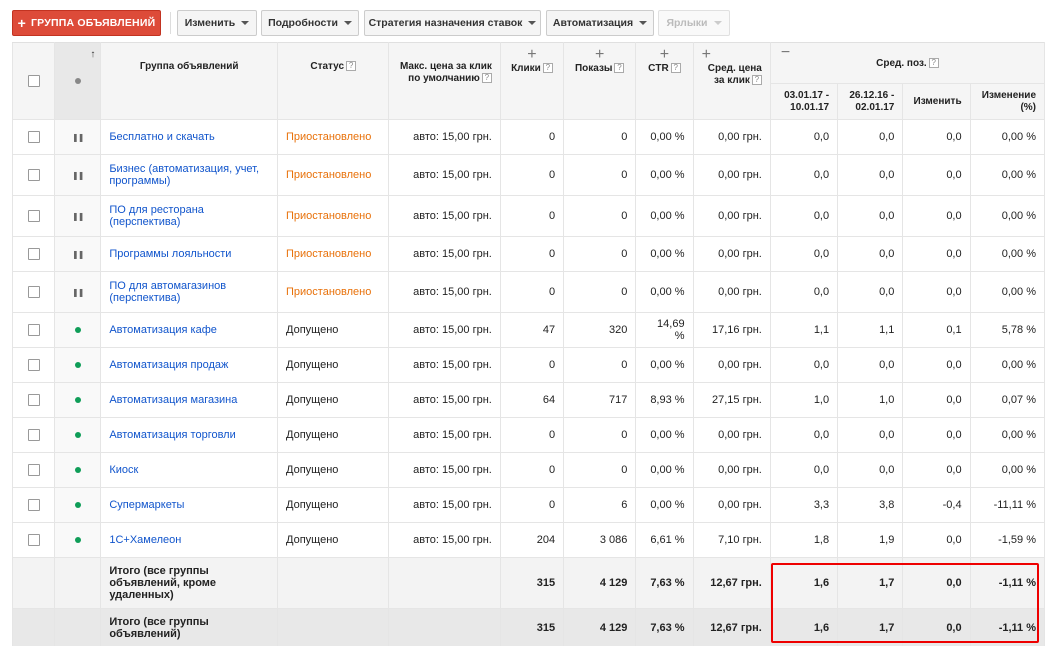  I want to click on column-header-change-pct: Изменение (%), so click(1007, 101).